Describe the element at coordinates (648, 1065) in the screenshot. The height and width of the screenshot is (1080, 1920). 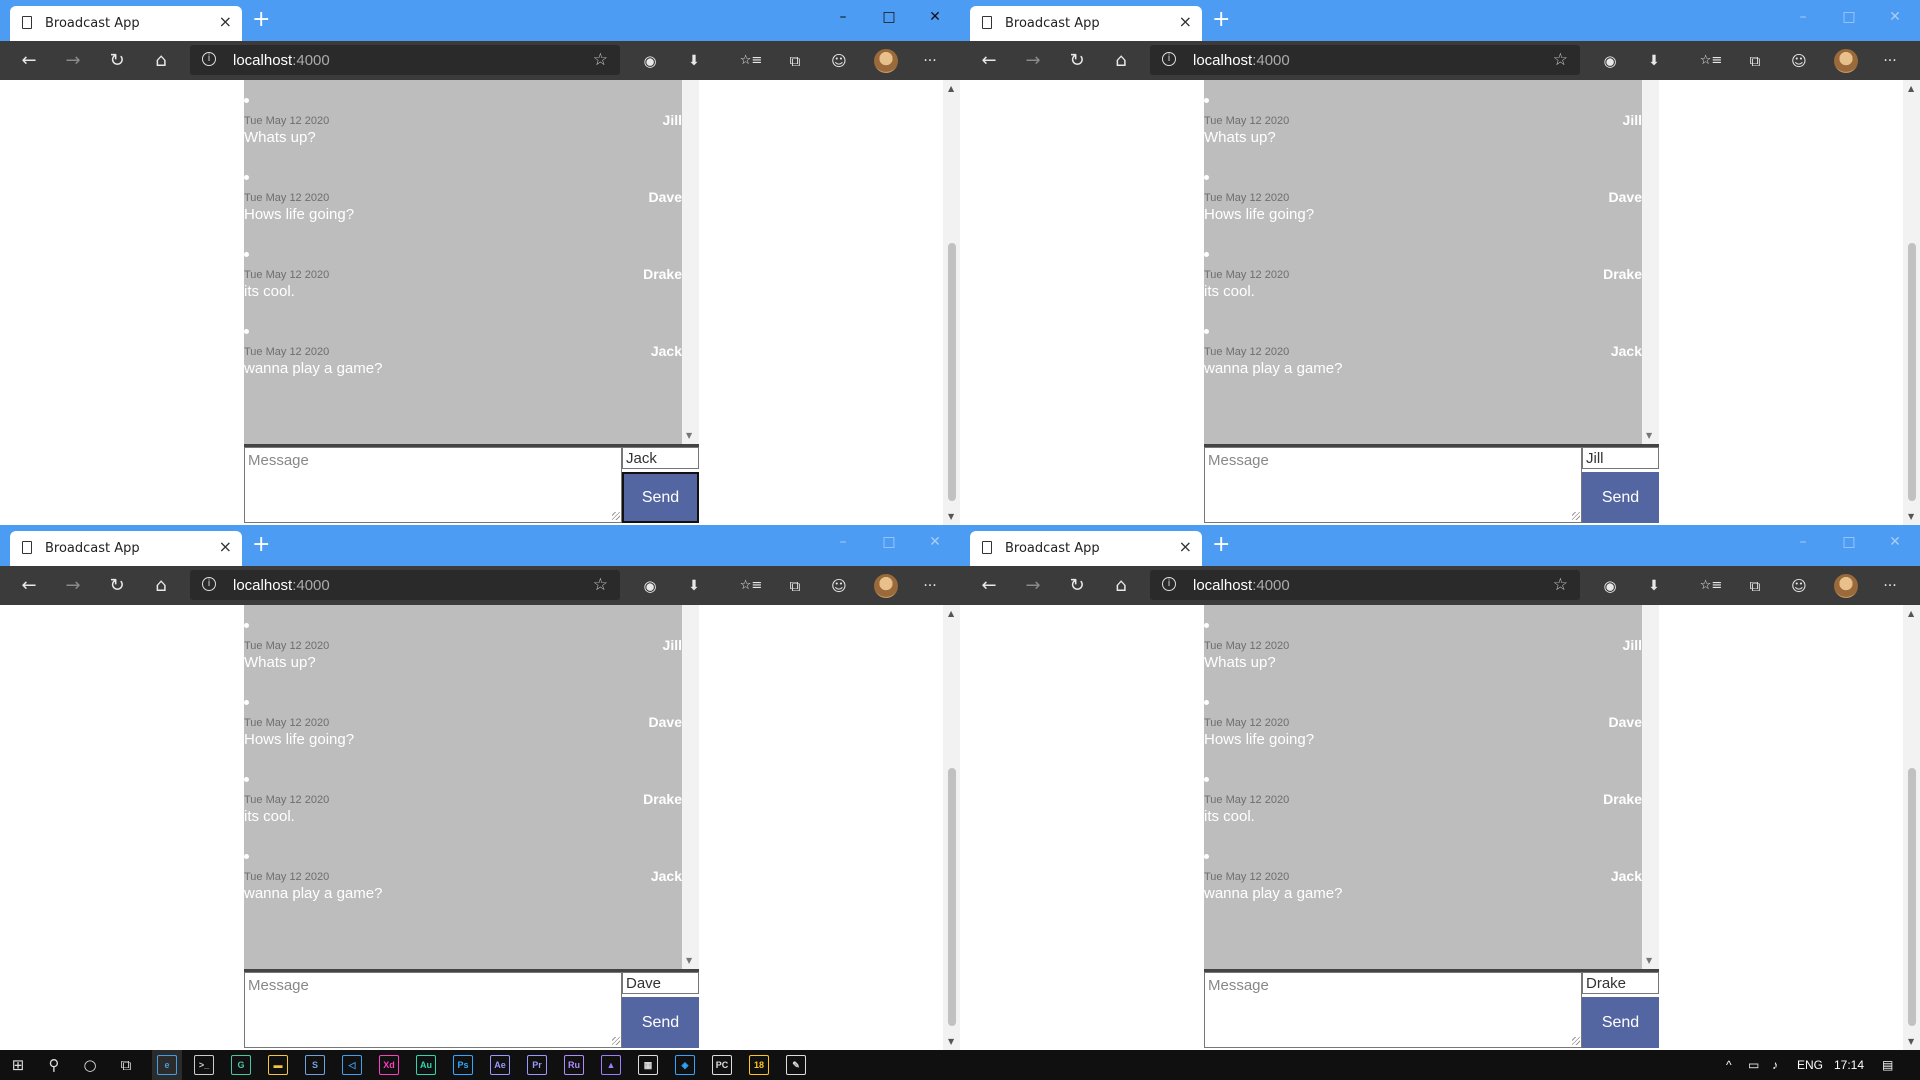
I see `calculator-icon: ▦` at that location.